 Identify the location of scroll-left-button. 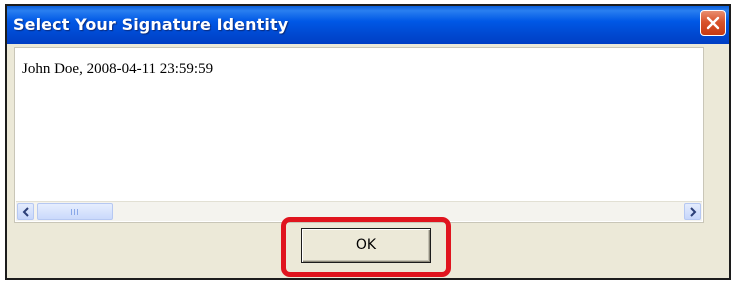
(25, 211).